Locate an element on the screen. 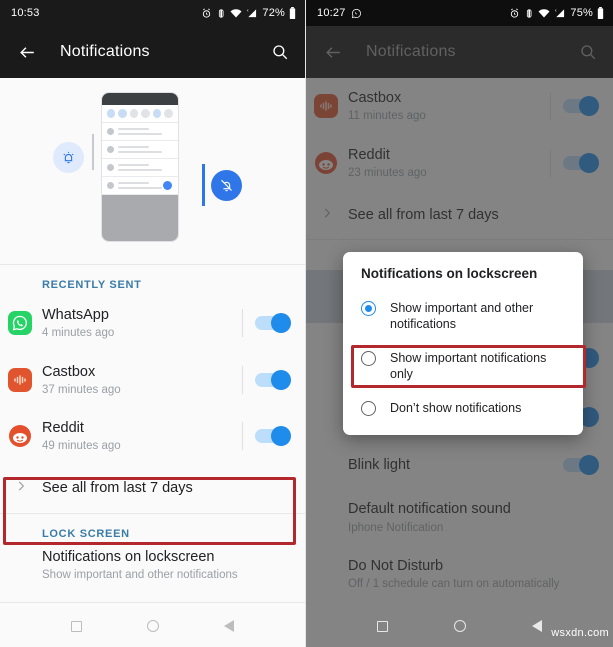 This screenshot has width=613, height=647. mockup-statusbar is located at coordinates (139, 99).